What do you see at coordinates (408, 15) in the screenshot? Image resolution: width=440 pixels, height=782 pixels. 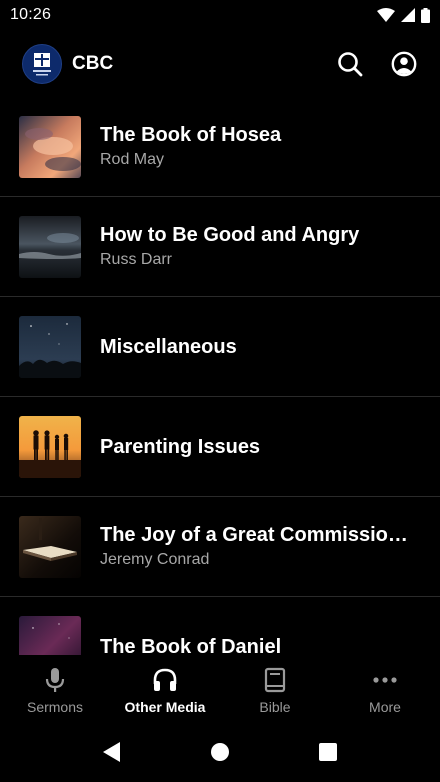 I see `signal-icon` at bounding box center [408, 15].